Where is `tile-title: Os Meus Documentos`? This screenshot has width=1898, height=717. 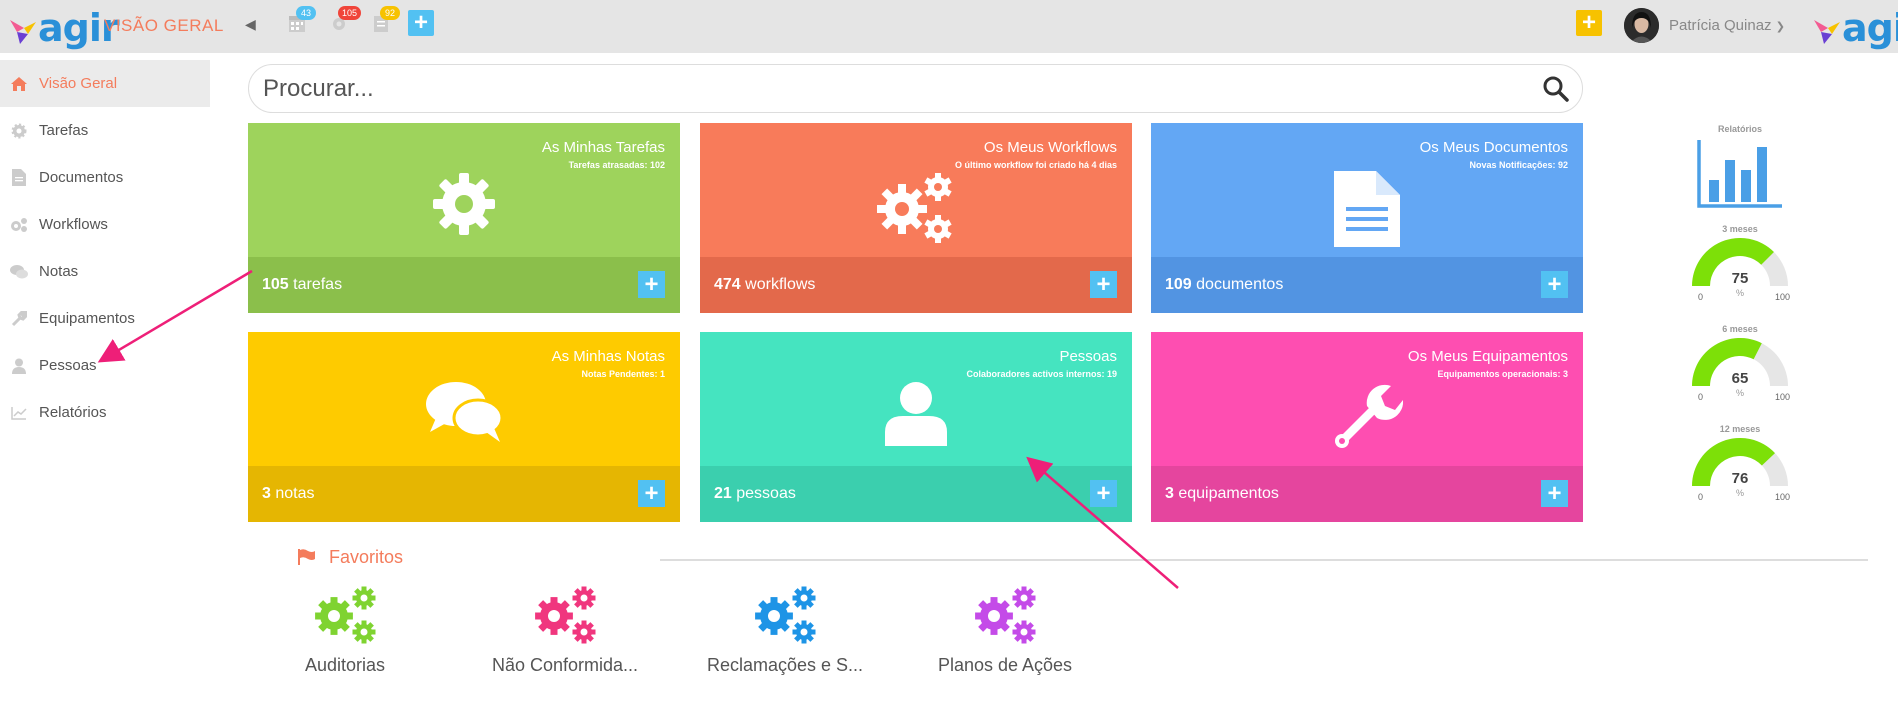 tile-title: Os Meus Documentos is located at coordinates (1493, 147).